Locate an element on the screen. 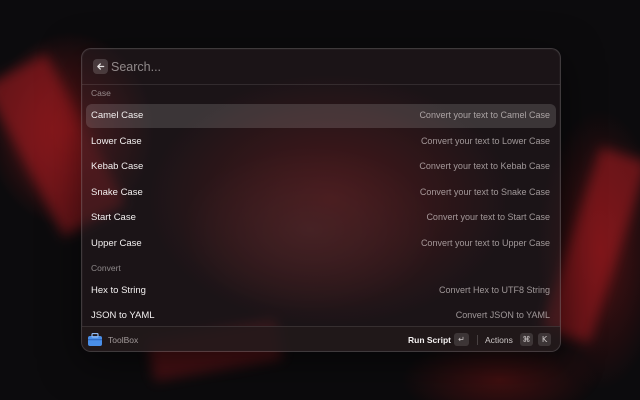 The image size is (640, 400). actions-button: Actions is located at coordinates (499, 340).